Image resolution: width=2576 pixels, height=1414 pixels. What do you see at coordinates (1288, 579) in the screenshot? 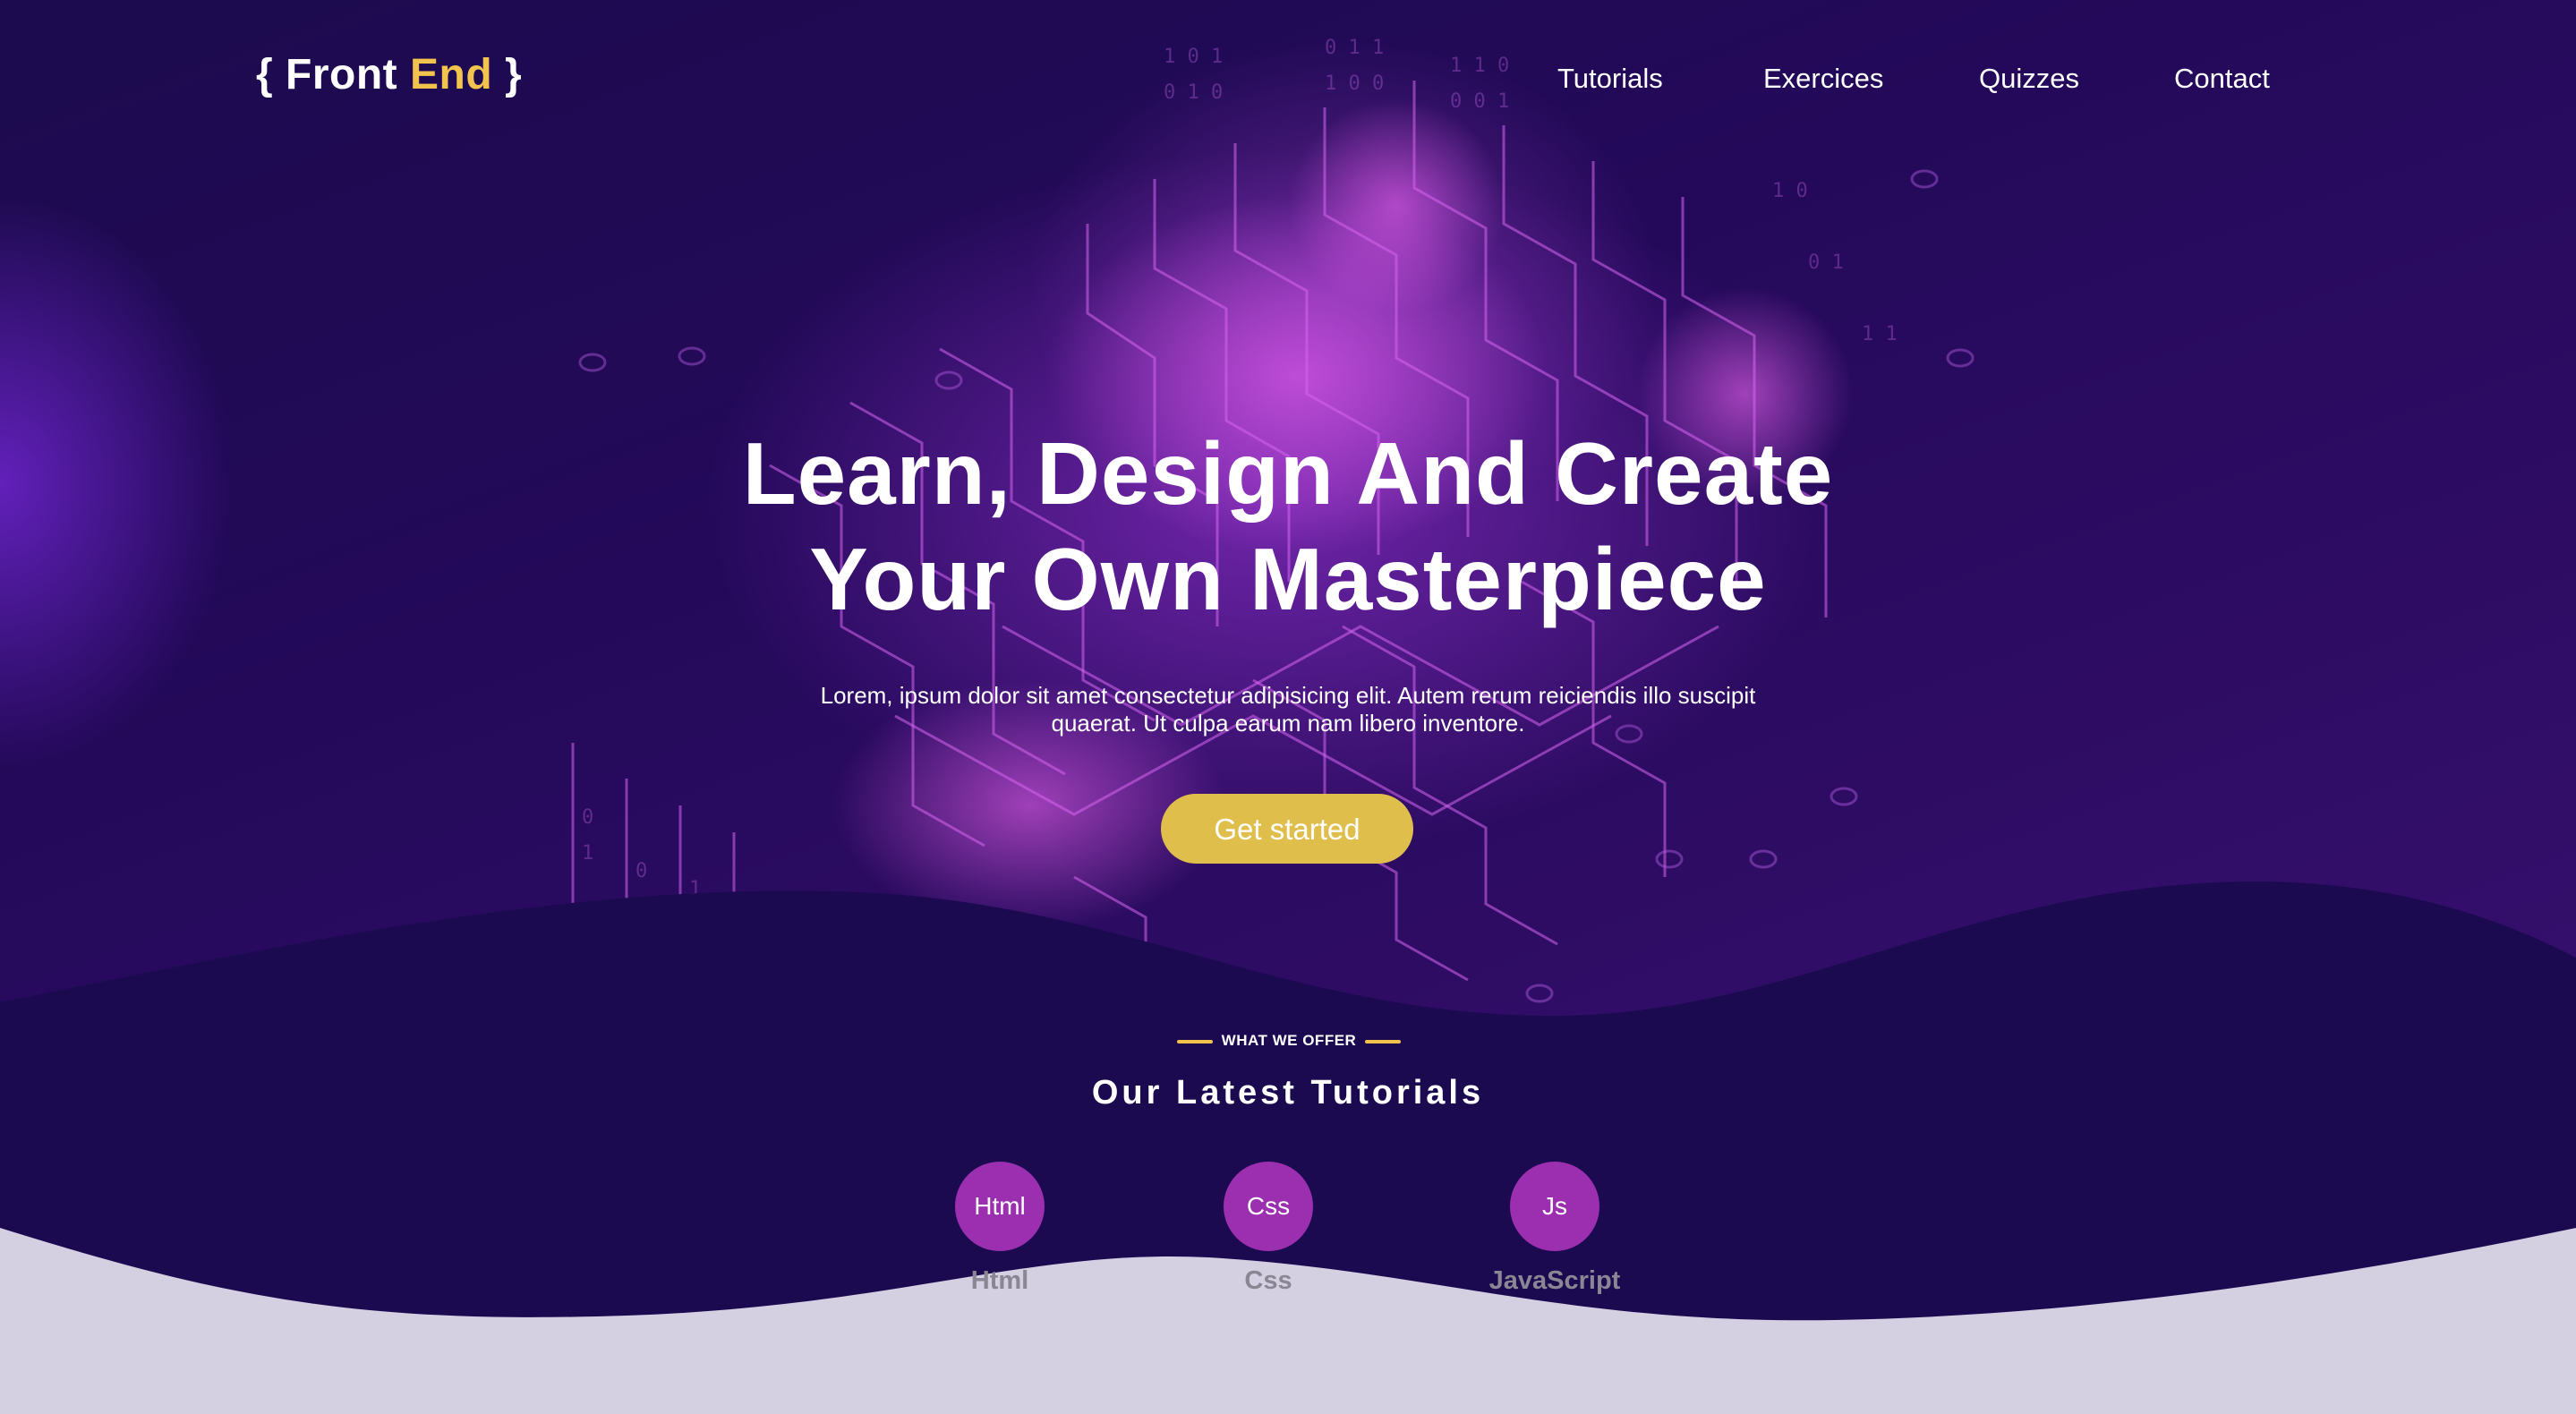
I see `hero-title-line-2: Your Own Masterpiece` at bounding box center [1288, 579].